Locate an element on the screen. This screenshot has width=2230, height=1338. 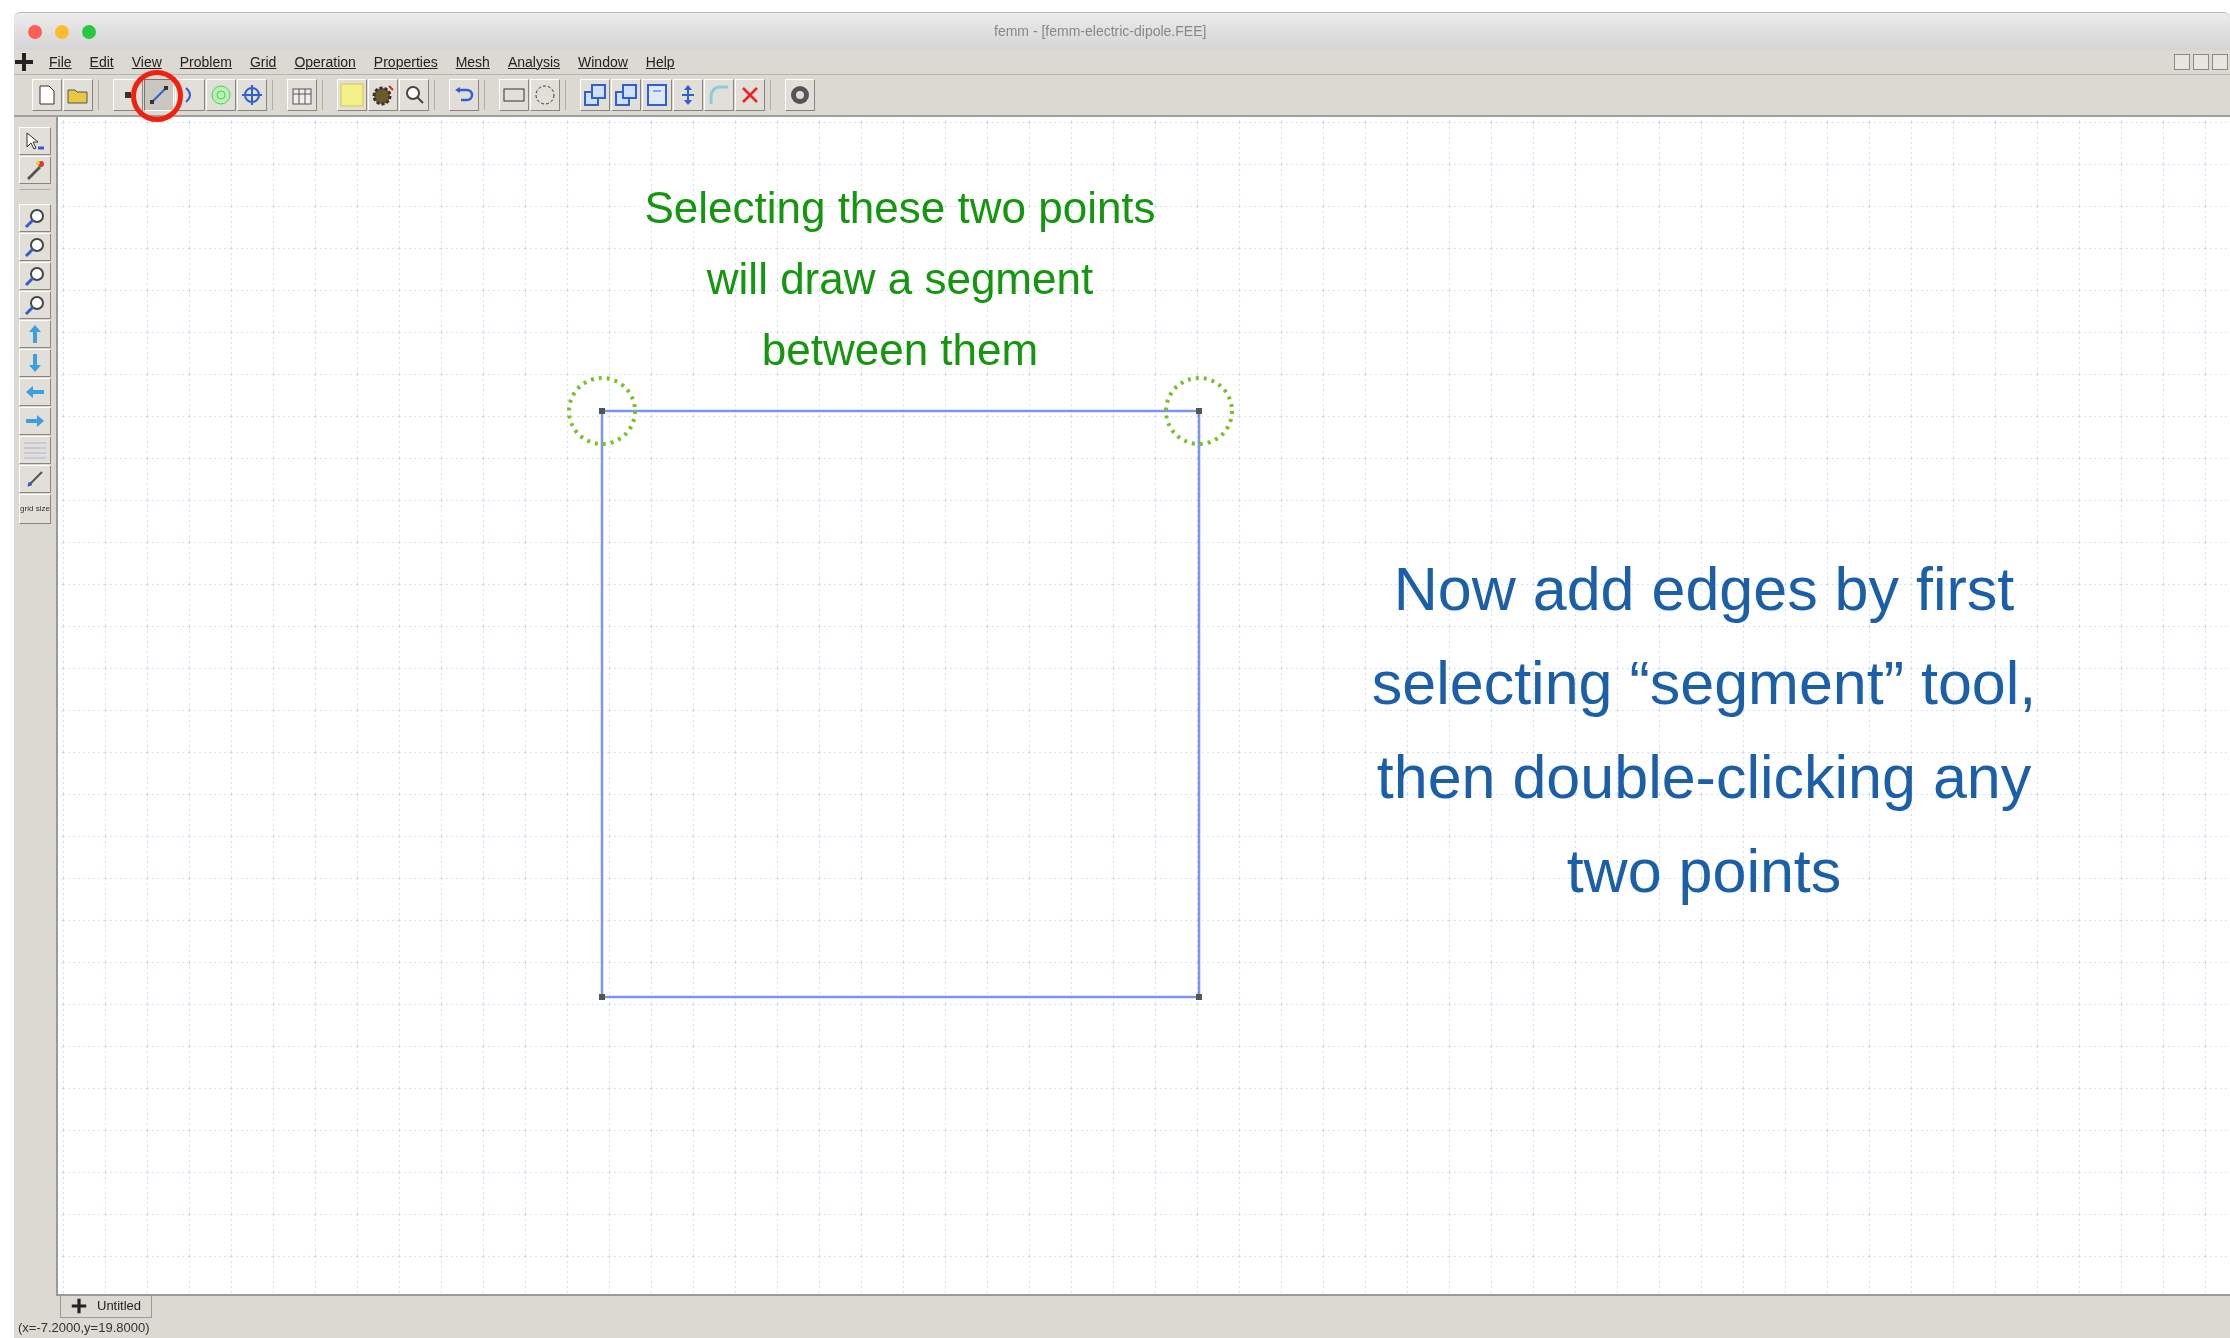
menu-item: File is located at coordinates (60, 62).